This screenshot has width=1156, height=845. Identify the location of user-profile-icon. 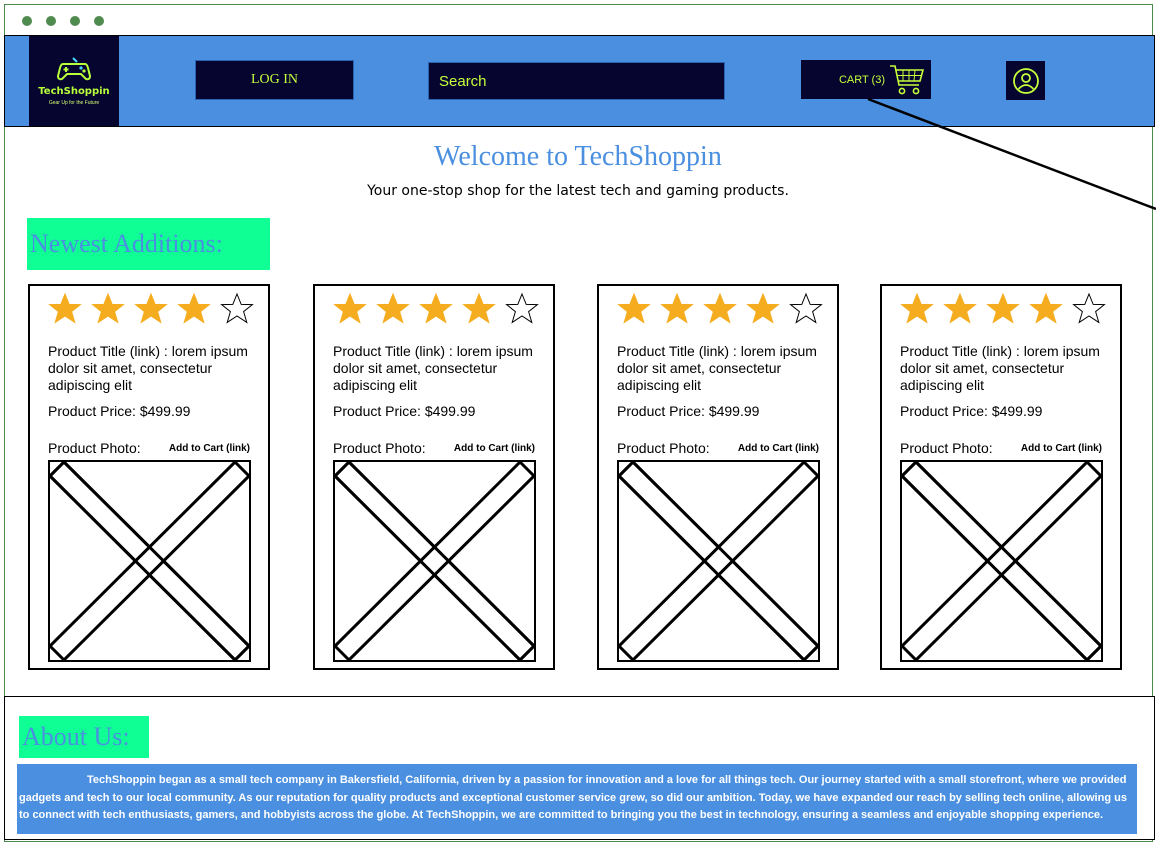
(1025, 80).